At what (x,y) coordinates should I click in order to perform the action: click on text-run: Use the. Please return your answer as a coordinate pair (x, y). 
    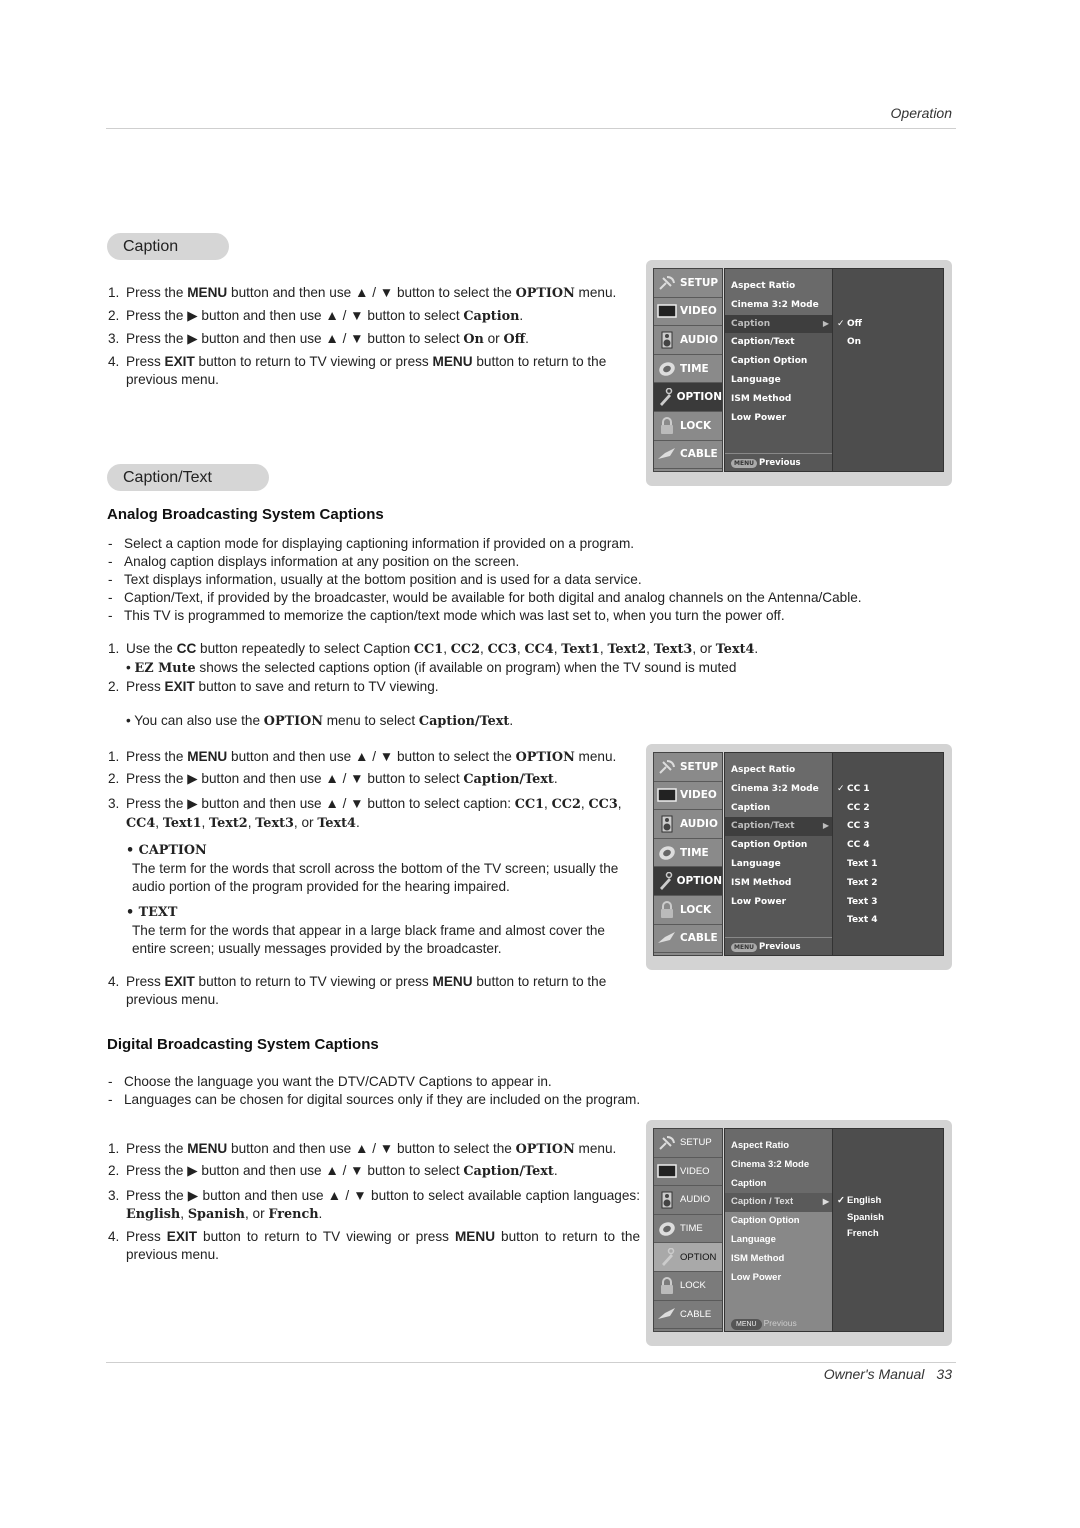
    Looking at the image, I should click on (151, 648).